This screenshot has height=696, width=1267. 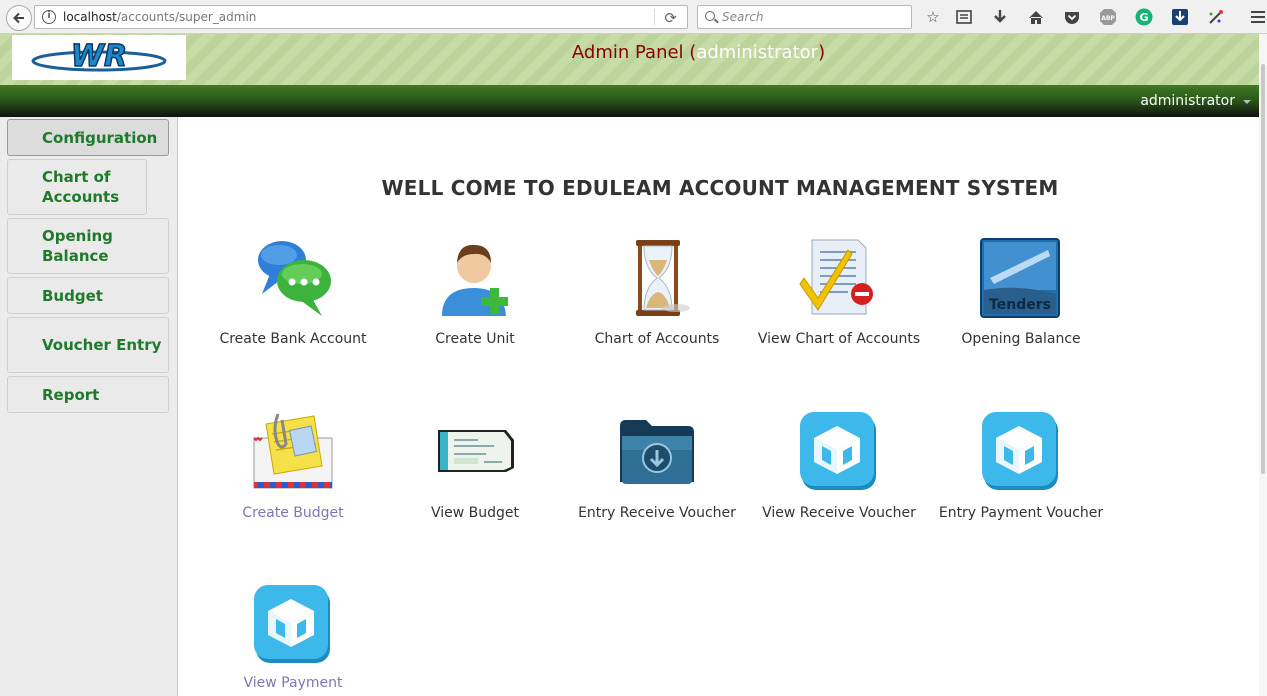 I want to click on search-input: Search, so click(x=804, y=17).